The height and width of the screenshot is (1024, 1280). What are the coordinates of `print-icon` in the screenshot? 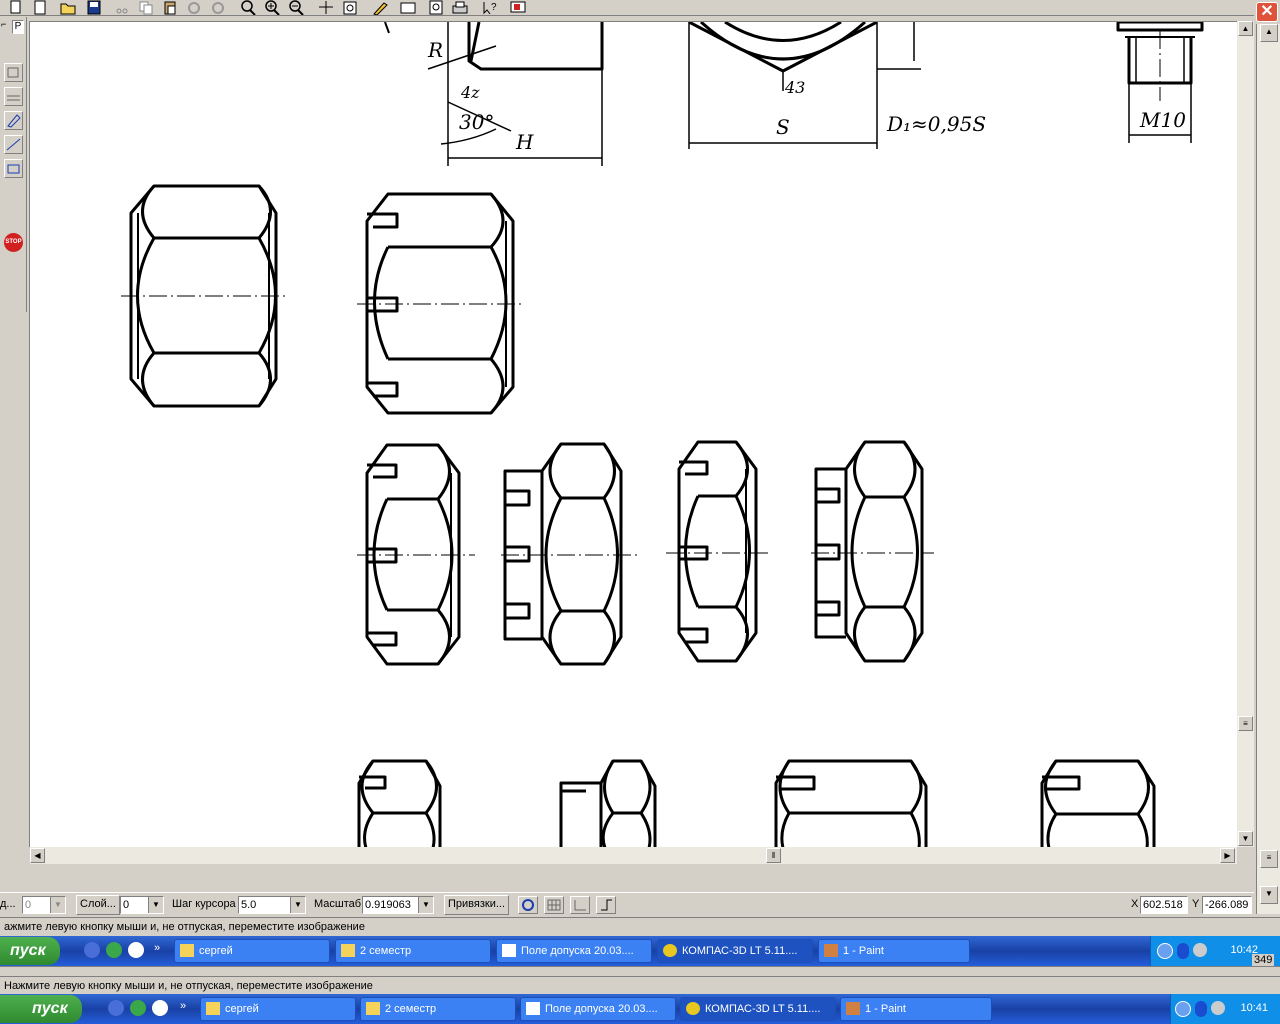 It's located at (460, 7).